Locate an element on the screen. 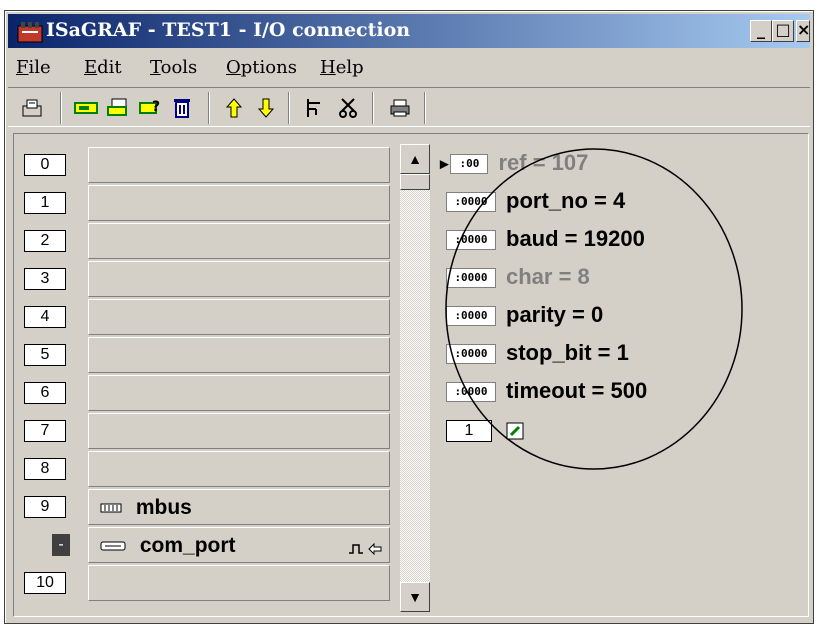 The image size is (819, 629). menu-file-mnemonic: F is located at coordinates (22, 67).